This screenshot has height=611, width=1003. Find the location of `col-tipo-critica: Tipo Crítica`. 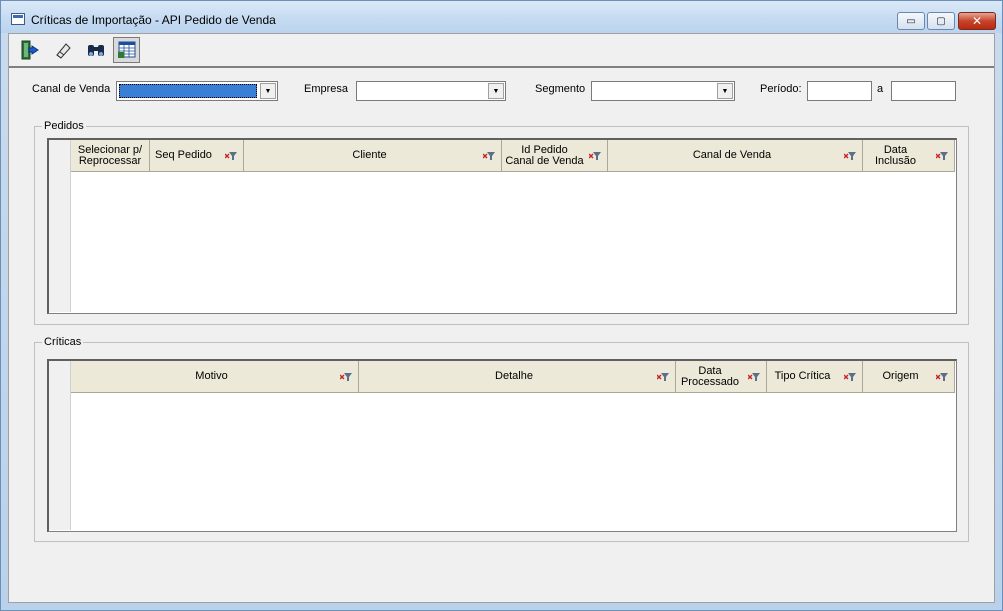

col-tipo-critica: Tipo Crítica is located at coordinates (815, 376).